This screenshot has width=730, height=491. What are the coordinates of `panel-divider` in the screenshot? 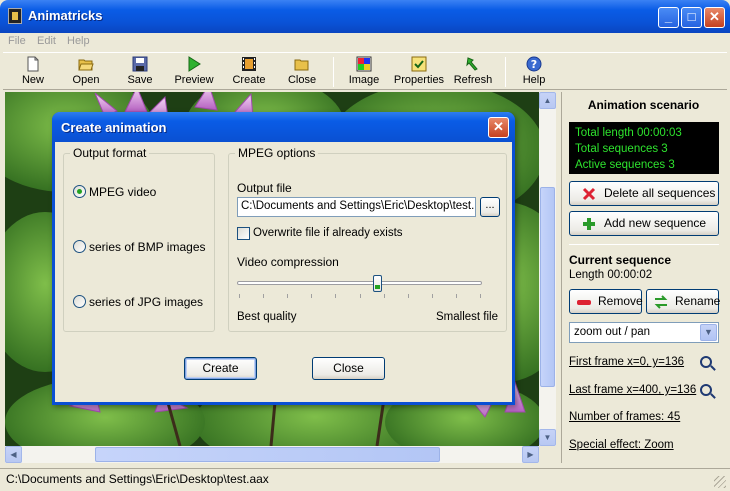 It's located at (644, 244).